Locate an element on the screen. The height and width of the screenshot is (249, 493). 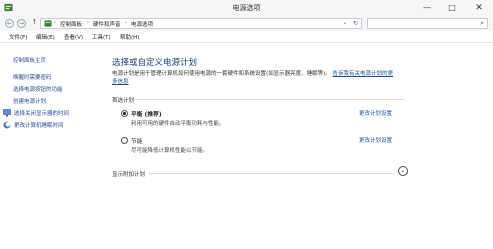
show-additional-plans-label: 显示附加计划 is located at coordinates (128, 174).